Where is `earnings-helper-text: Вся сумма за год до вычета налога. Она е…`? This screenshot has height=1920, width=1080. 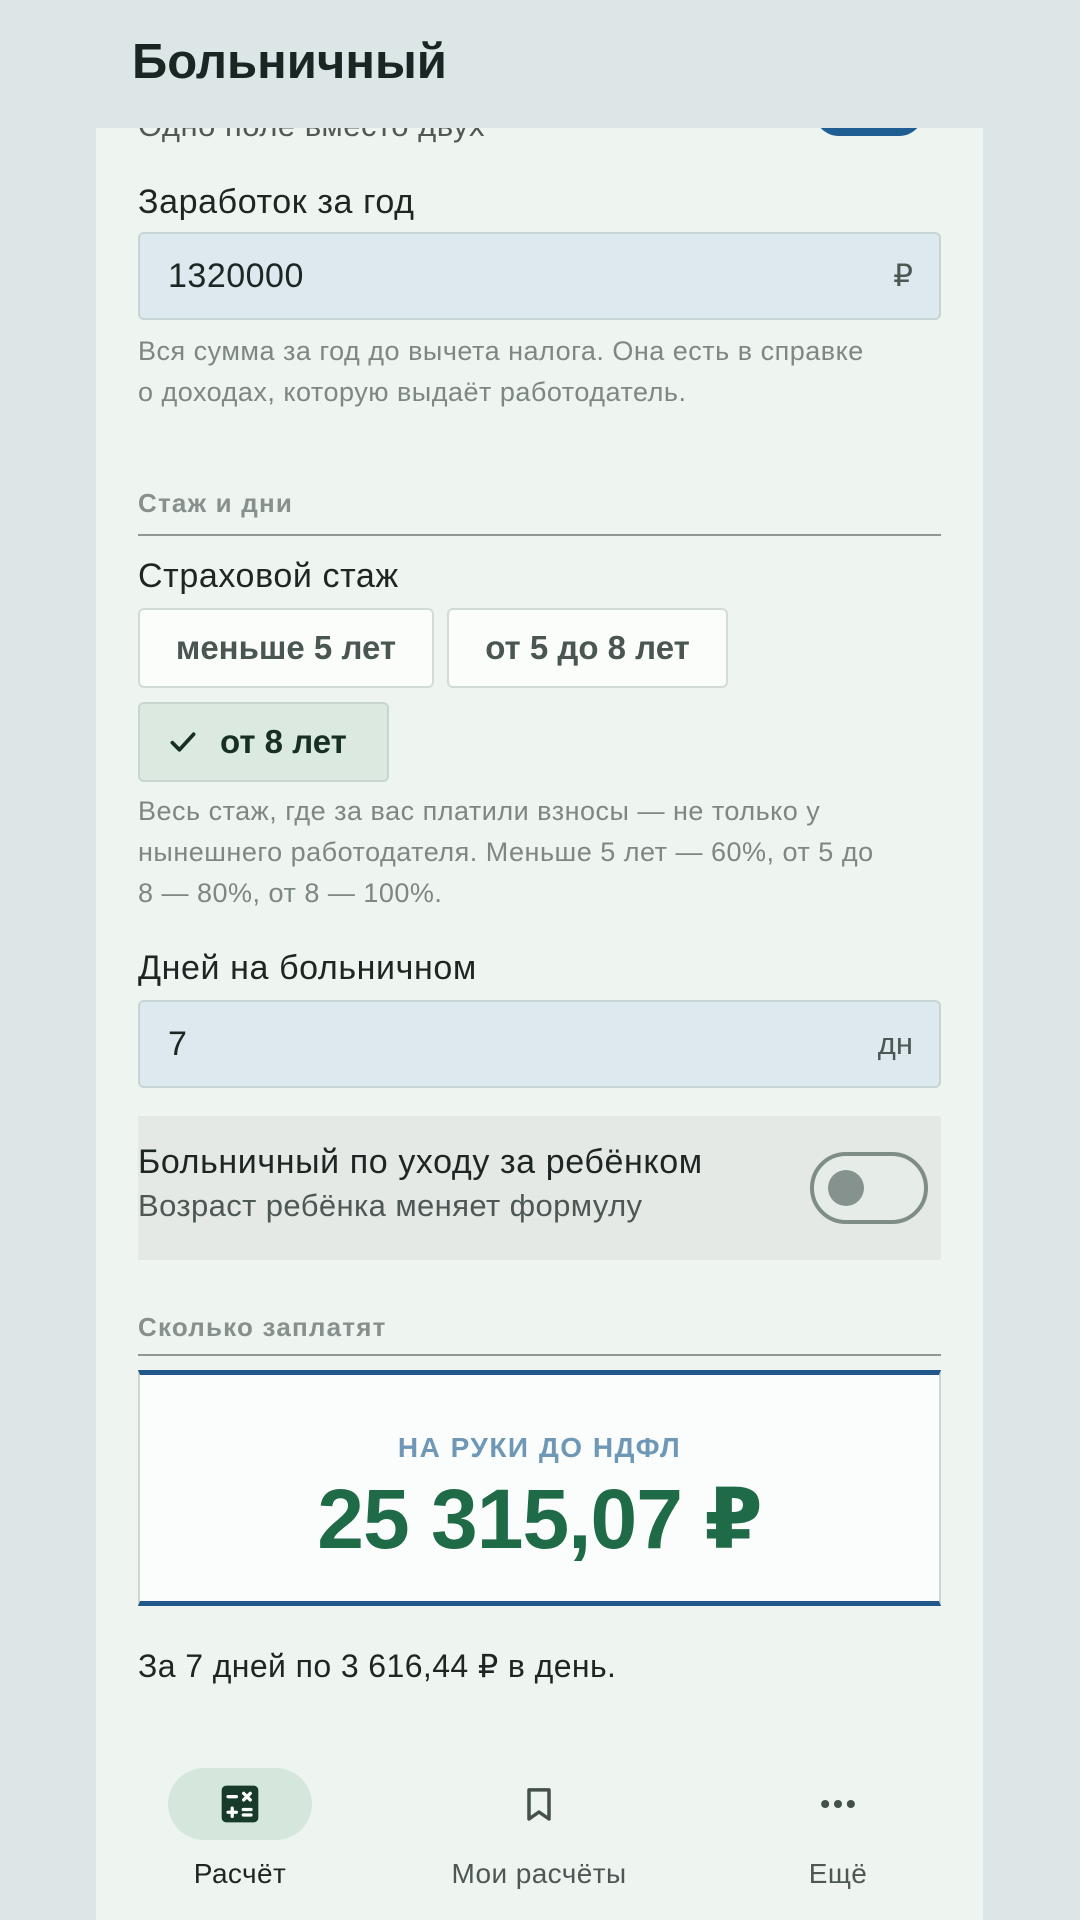
earnings-helper-text: Вся сумма за год до вычета налога. Она е… is located at coordinates (501, 372).